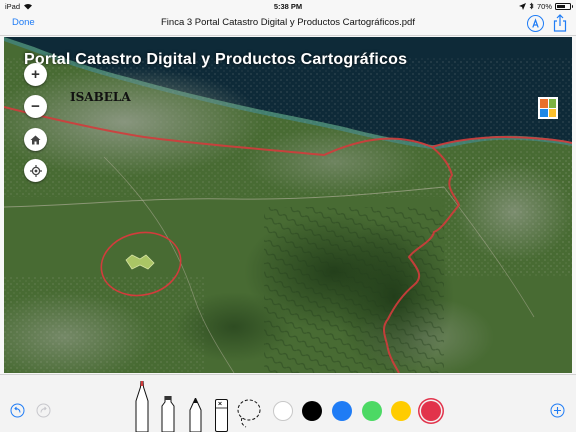 Image resolution: width=576 pixels, height=432 pixels. Describe the element at coordinates (544, 6) in the screenshot. I see `battery-percent: 70%` at that location.